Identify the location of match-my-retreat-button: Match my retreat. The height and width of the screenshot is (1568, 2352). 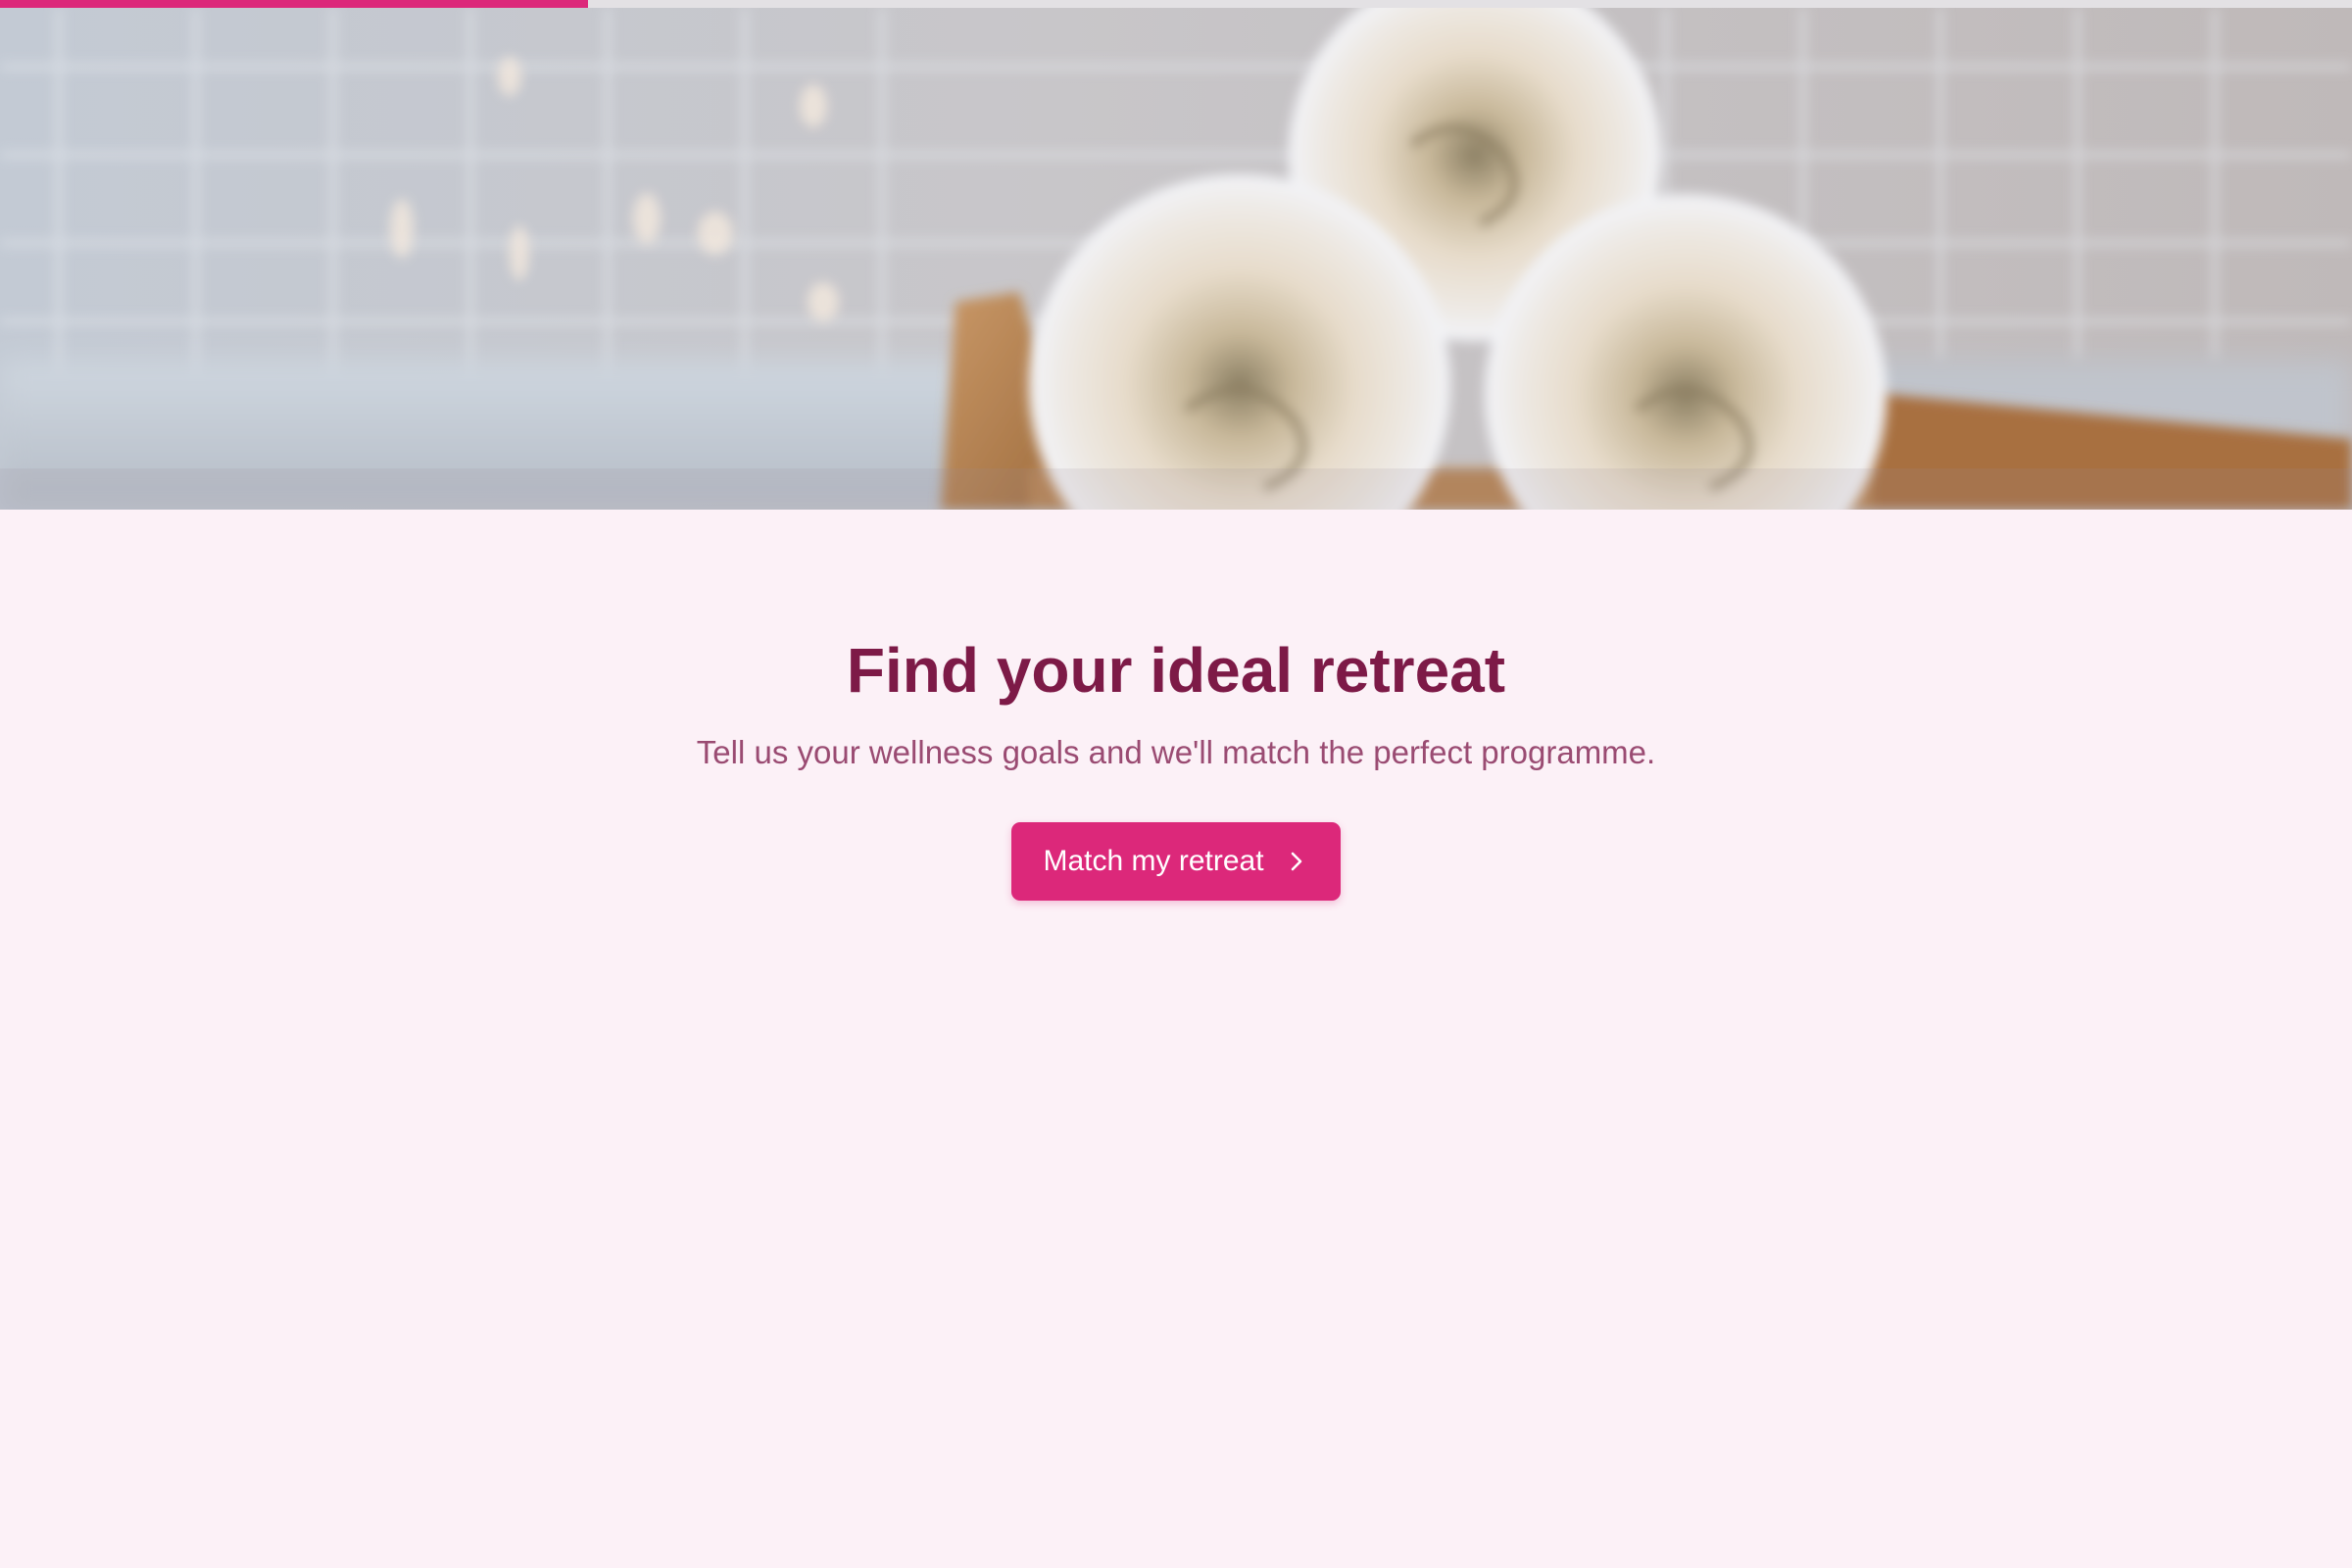
(1176, 861).